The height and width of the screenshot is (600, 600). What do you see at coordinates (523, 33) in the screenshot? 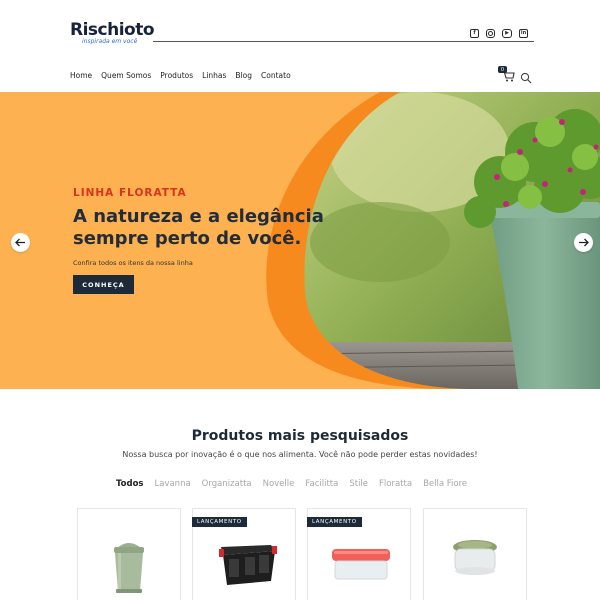
I see `linkedin-icon: in` at bounding box center [523, 33].